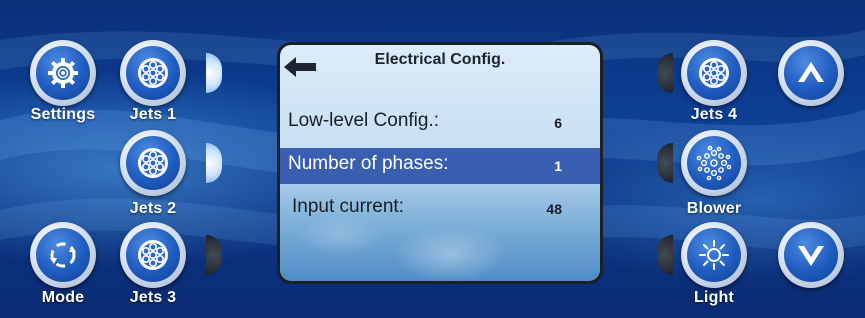  I want to click on screen-title: Electrical Config., so click(440, 59).